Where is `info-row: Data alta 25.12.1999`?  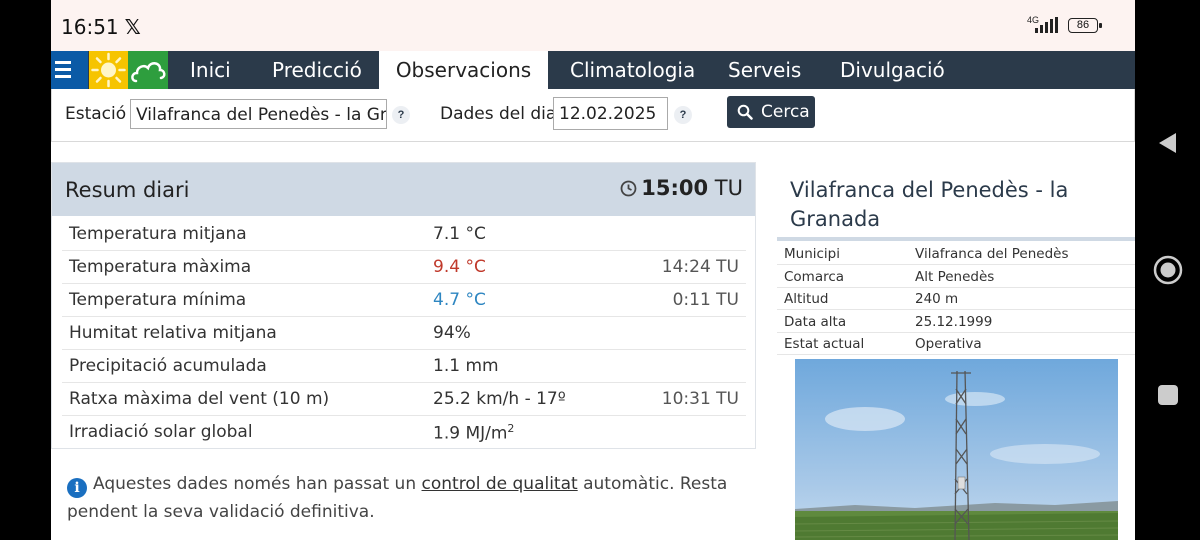 info-row: Data alta 25.12.1999 is located at coordinates (956, 321).